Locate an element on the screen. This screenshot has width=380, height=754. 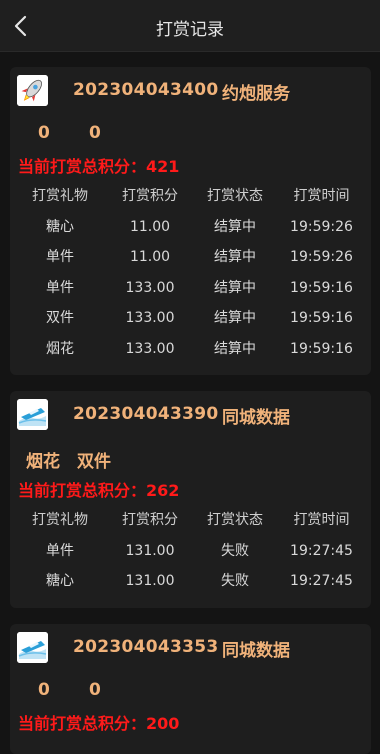
table-row: 糖心 131.00 失败 19:27:45 is located at coordinates (190, 581).